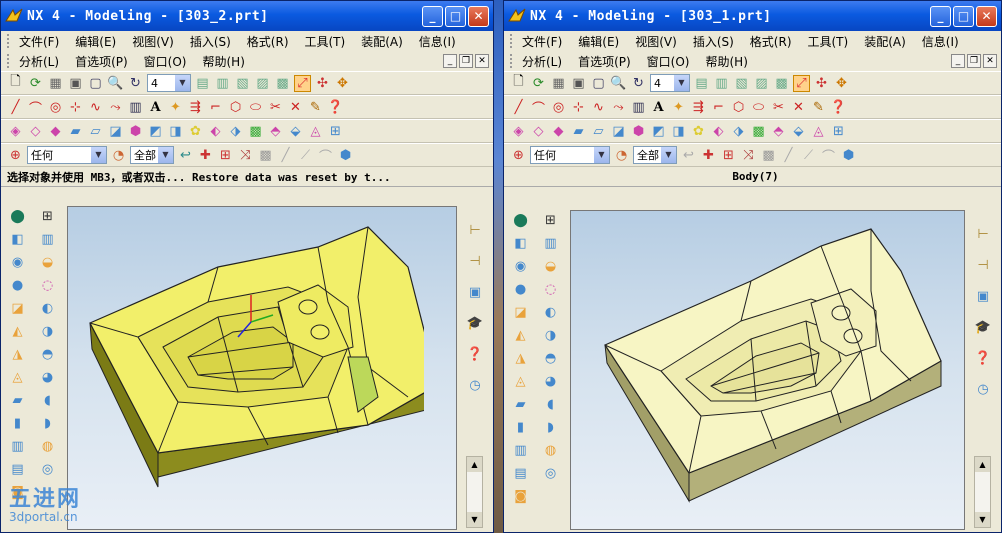  I want to click on table-icon: ▥, so click(135, 107).